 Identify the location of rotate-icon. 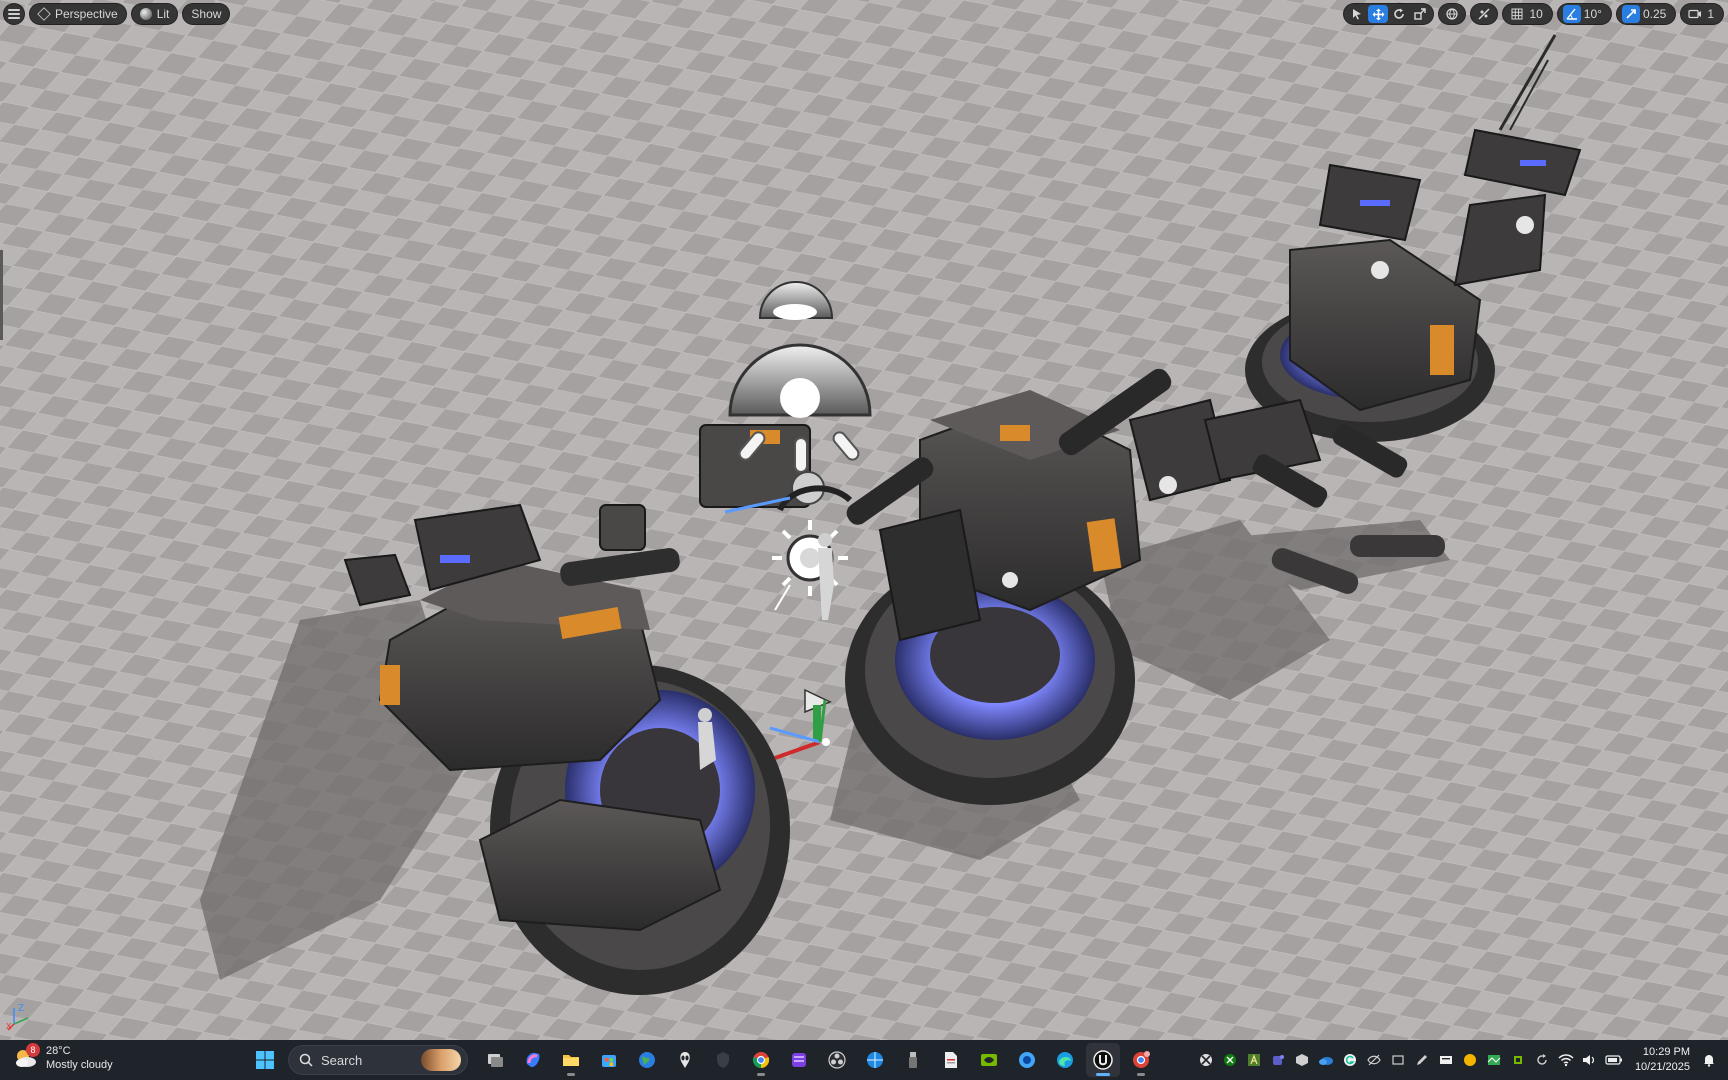
(1399, 14).